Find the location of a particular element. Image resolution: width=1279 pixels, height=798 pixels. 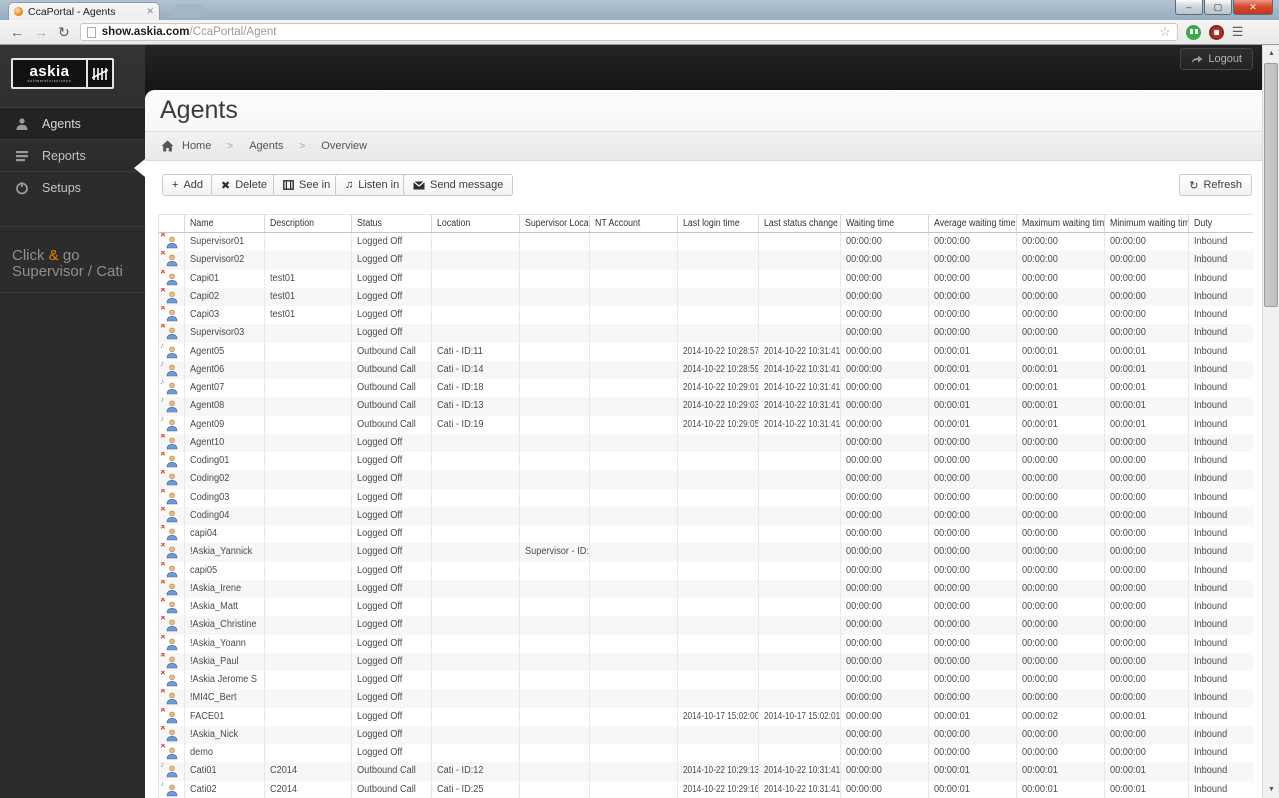

browser-tab: CcaPortal - Agents ✕ is located at coordinates (84, 11).